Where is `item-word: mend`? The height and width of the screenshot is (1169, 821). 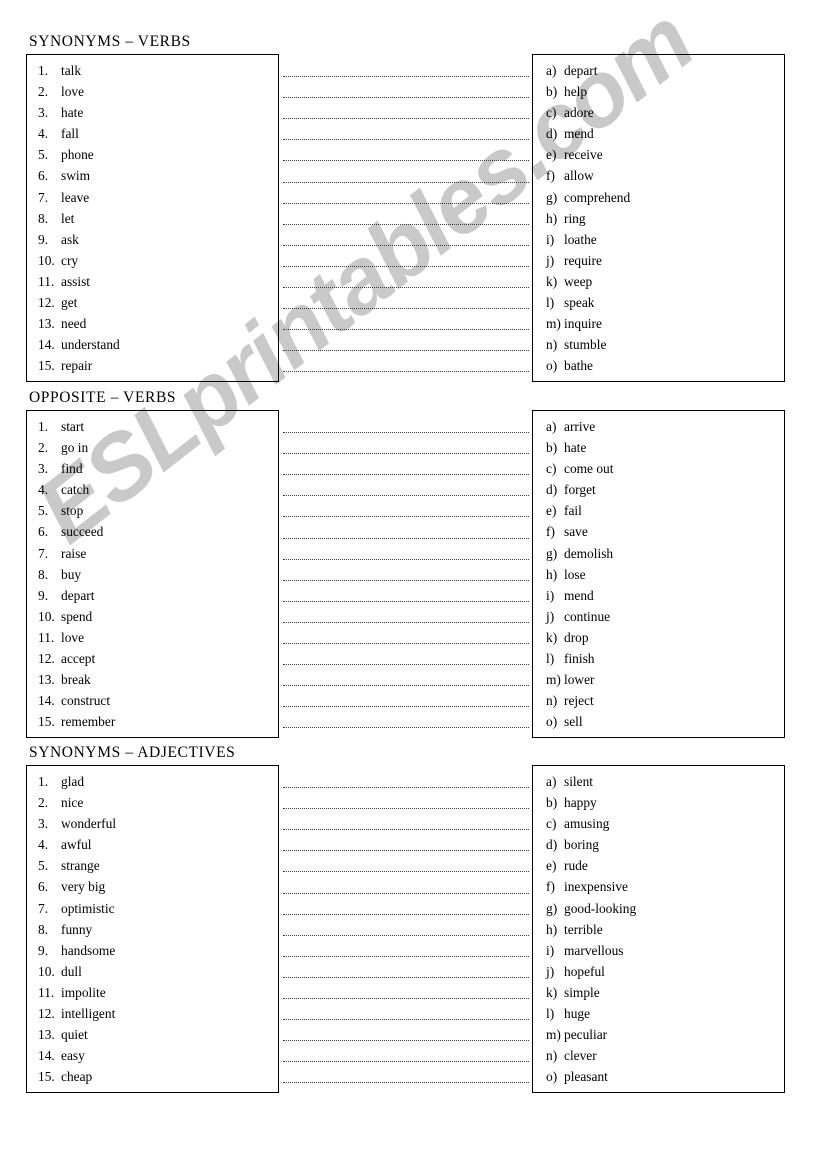
item-word: mend is located at coordinates (579, 595).